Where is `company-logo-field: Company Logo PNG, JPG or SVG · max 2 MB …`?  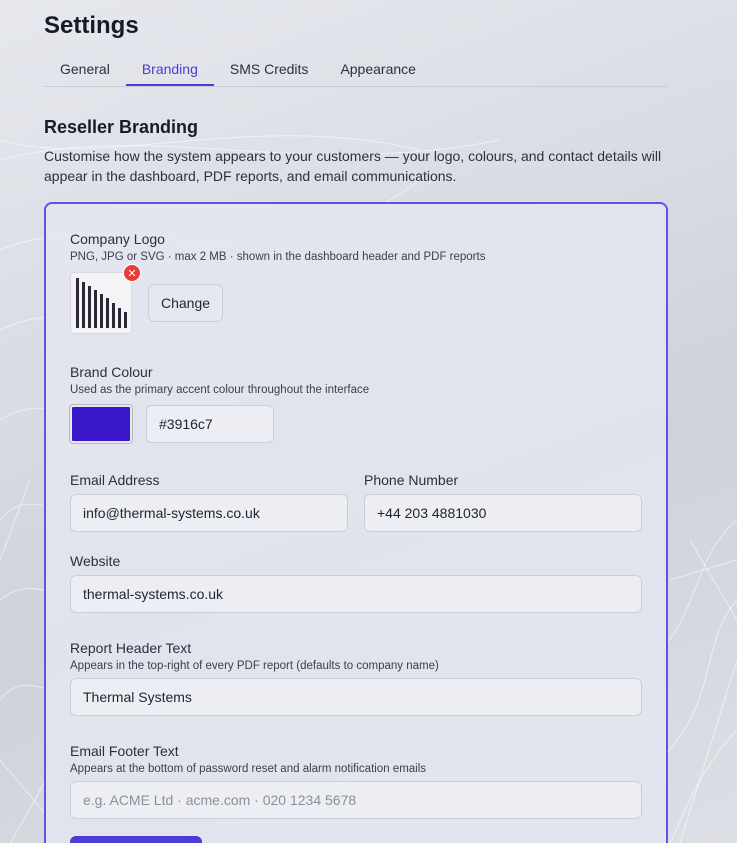 company-logo-field: Company Logo PNG, JPG or SVG · max 2 MB … is located at coordinates (356, 282).